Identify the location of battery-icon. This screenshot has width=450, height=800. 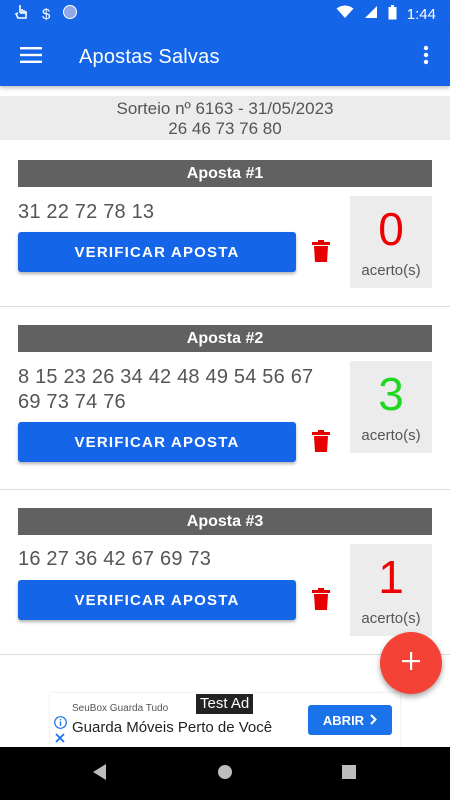
(392, 14).